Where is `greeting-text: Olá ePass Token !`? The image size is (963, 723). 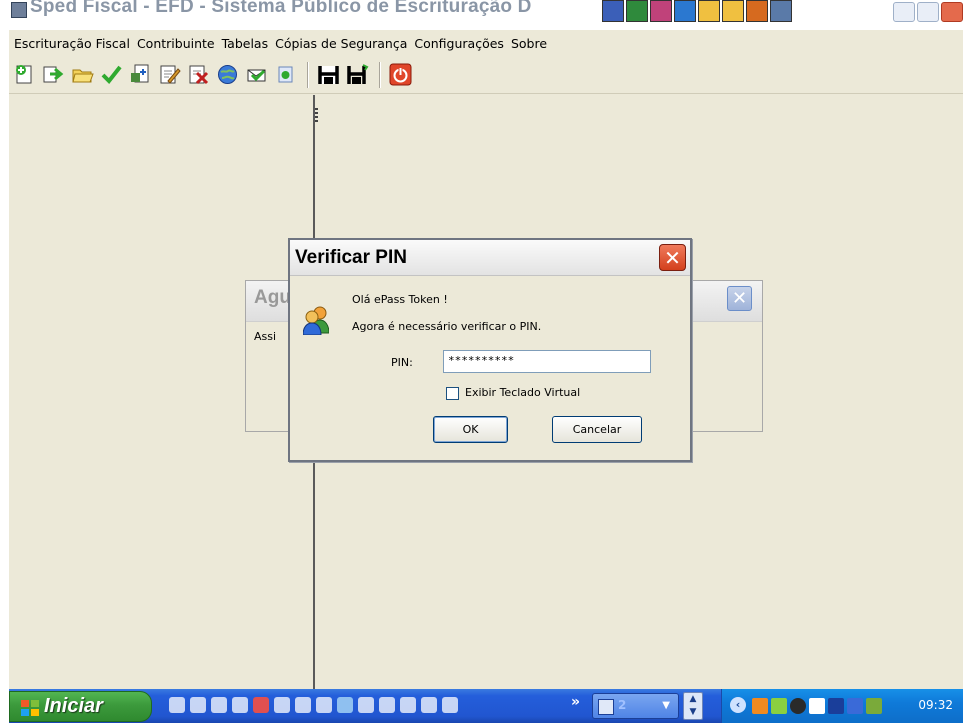 greeting-text: Olá ePass Token ! is located at coordinates (400, 299).